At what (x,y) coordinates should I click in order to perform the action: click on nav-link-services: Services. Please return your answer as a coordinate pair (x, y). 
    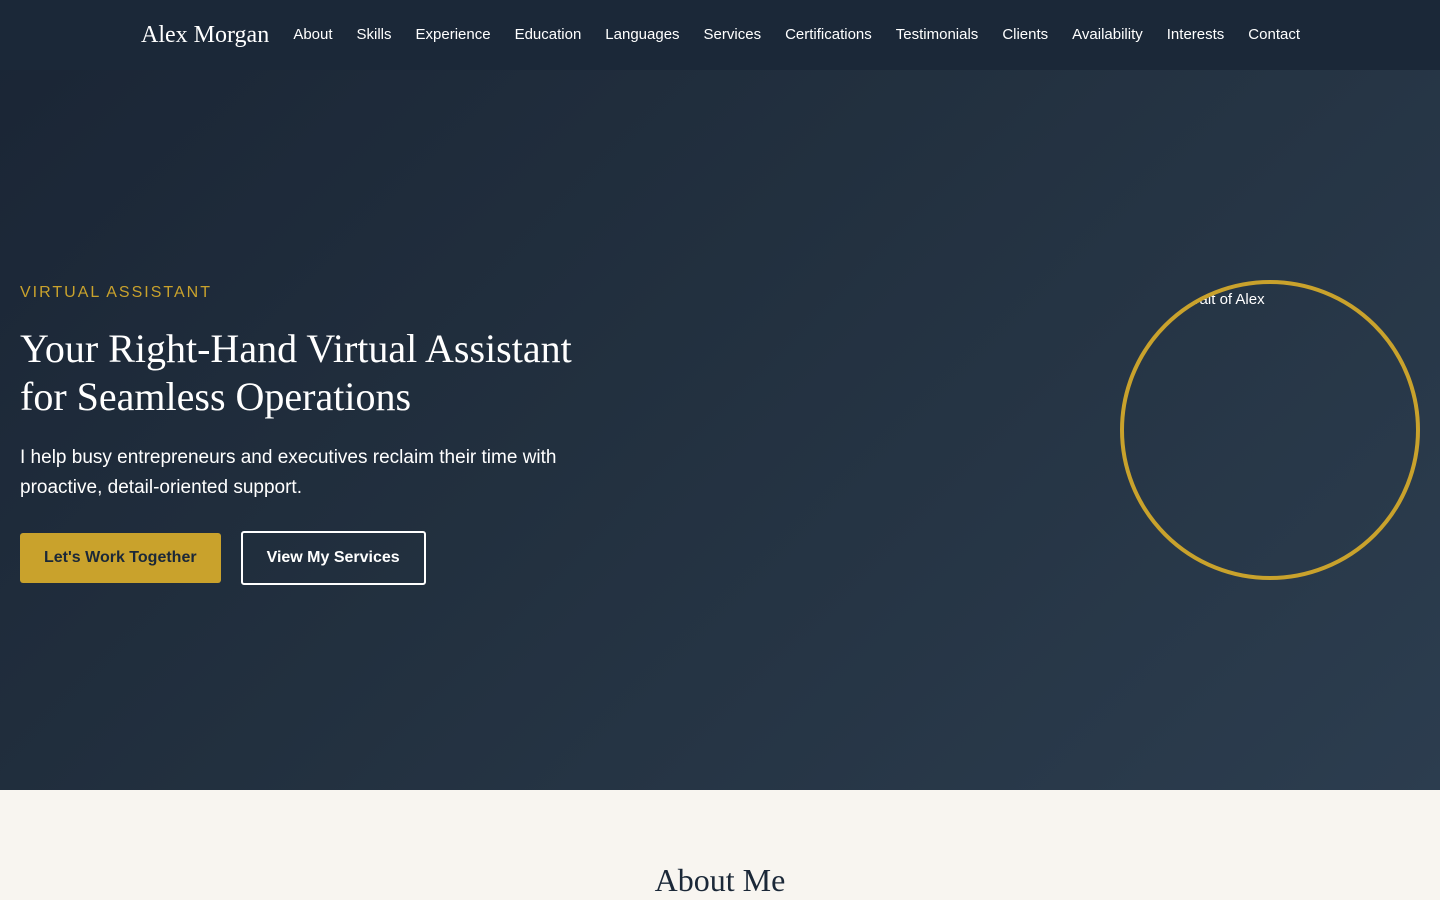
    Looking at the image, I should click on (733, 34).